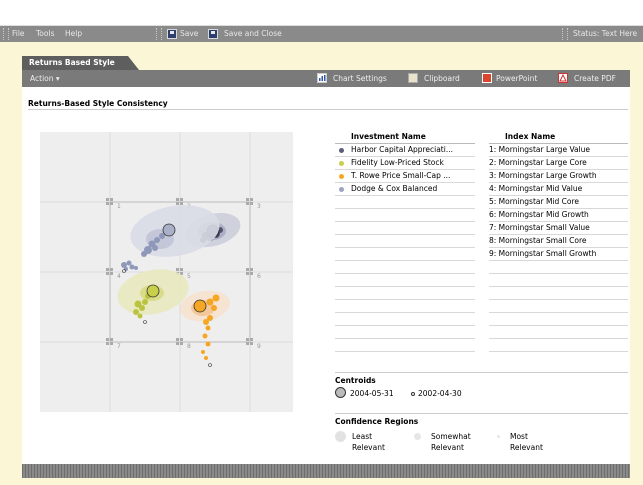 The image size is (643, 485). I want to click on confidence-header: Confidence Regions, so click(377, 421).